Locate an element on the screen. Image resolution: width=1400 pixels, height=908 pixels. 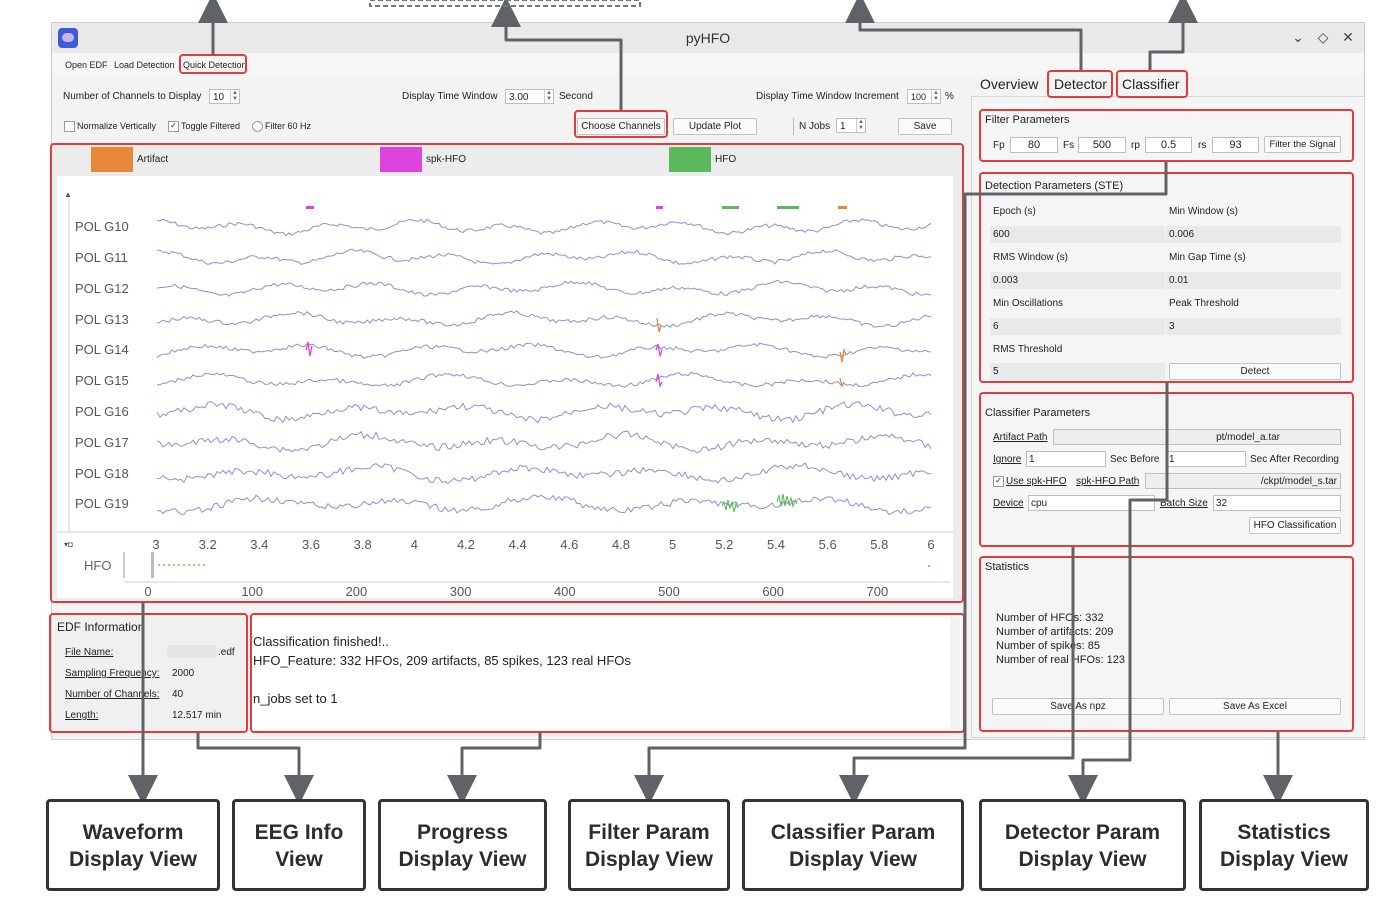
highlight-detector-tab is located at coordinates (1080, 84).